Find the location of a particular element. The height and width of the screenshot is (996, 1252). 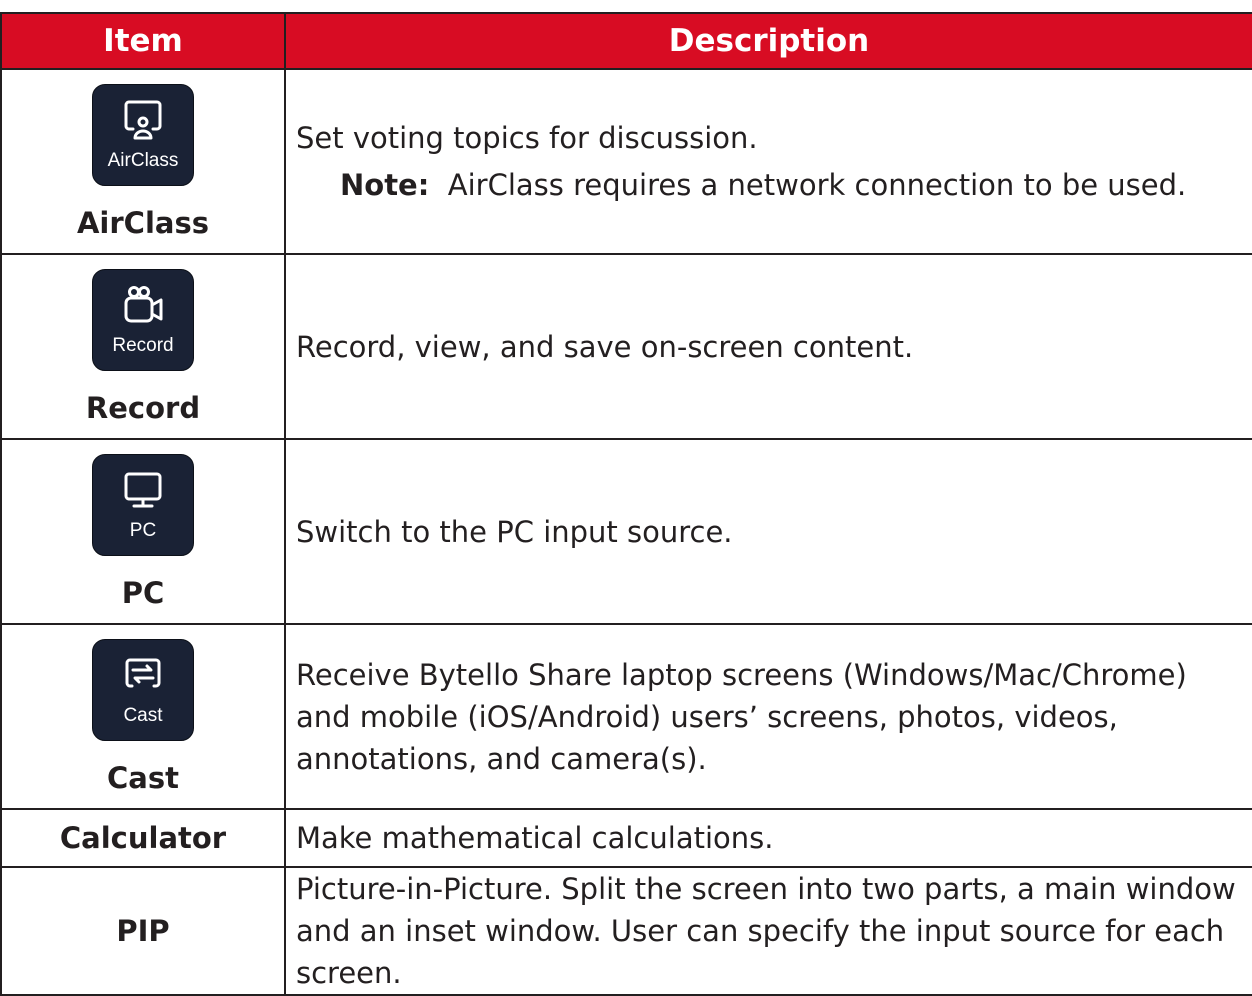

video-camera-icon is located at coordinates (143, 303).